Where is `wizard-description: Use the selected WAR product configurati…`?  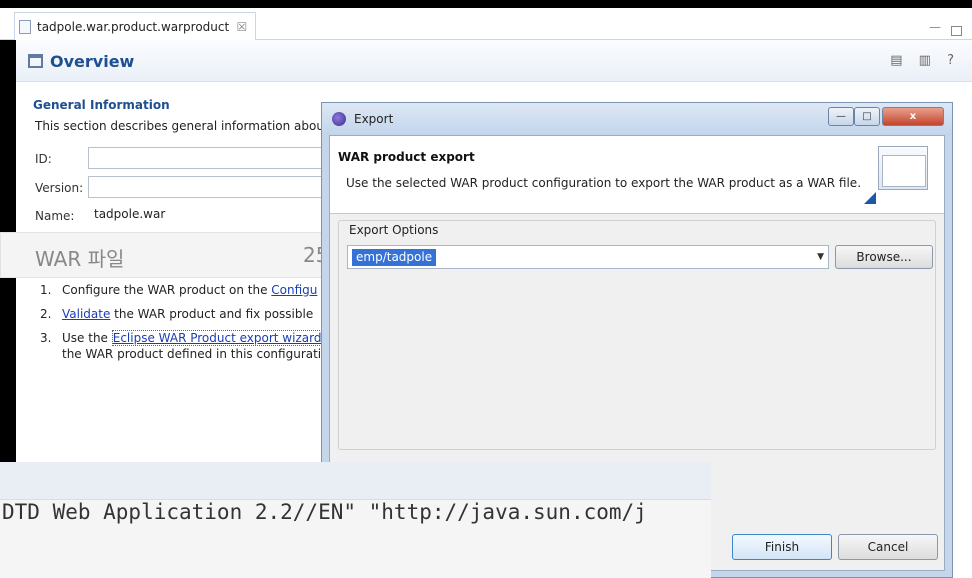
wizard-description: Use the selected WAR product configurati… is located at coordinates (604, 183).